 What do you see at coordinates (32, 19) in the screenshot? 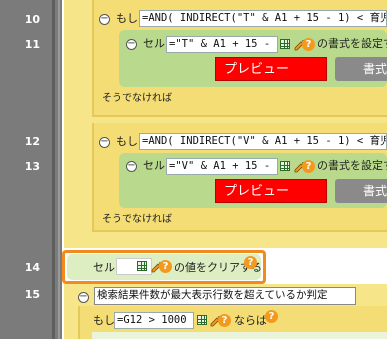
I see `line-number: 10` at bounding box center [32, 19].